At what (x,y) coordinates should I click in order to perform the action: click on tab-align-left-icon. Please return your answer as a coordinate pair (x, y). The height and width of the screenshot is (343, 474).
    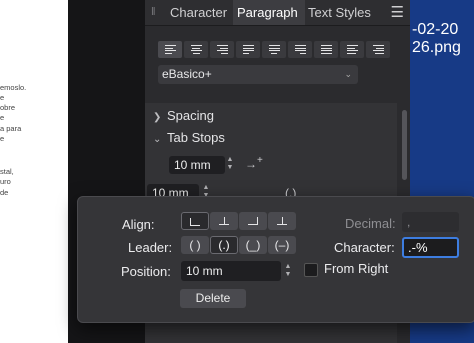
    Looking at the image, I should click on (195, 222).